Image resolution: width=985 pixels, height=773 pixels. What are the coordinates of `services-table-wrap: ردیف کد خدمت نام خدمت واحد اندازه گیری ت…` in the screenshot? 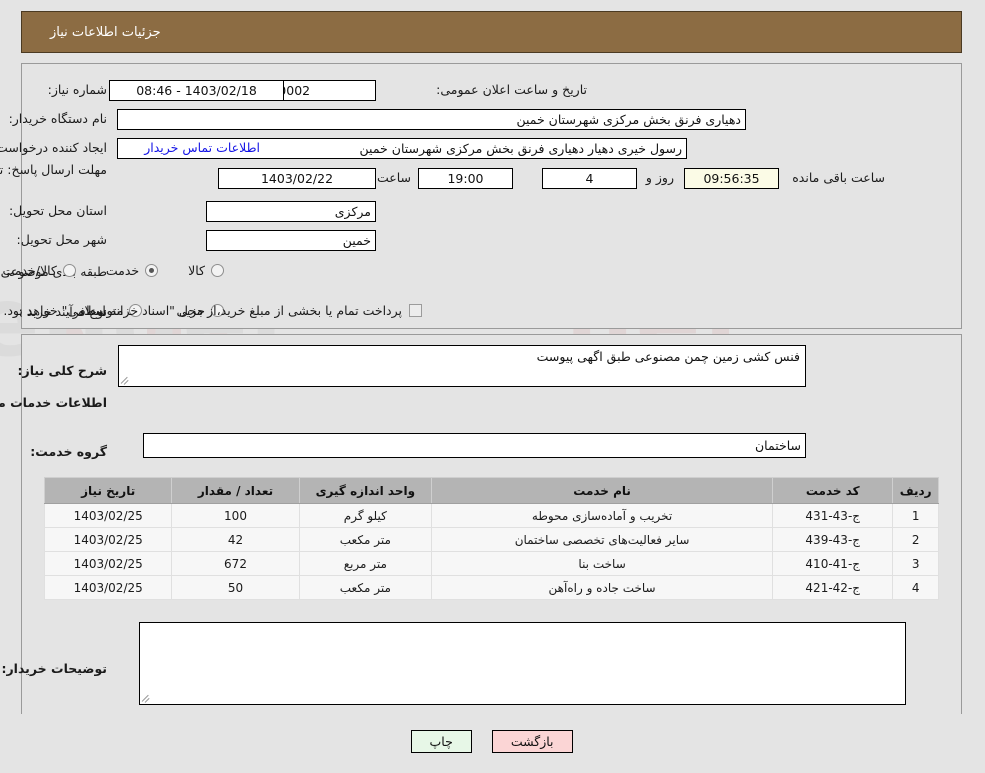 It's located at (492, 538).